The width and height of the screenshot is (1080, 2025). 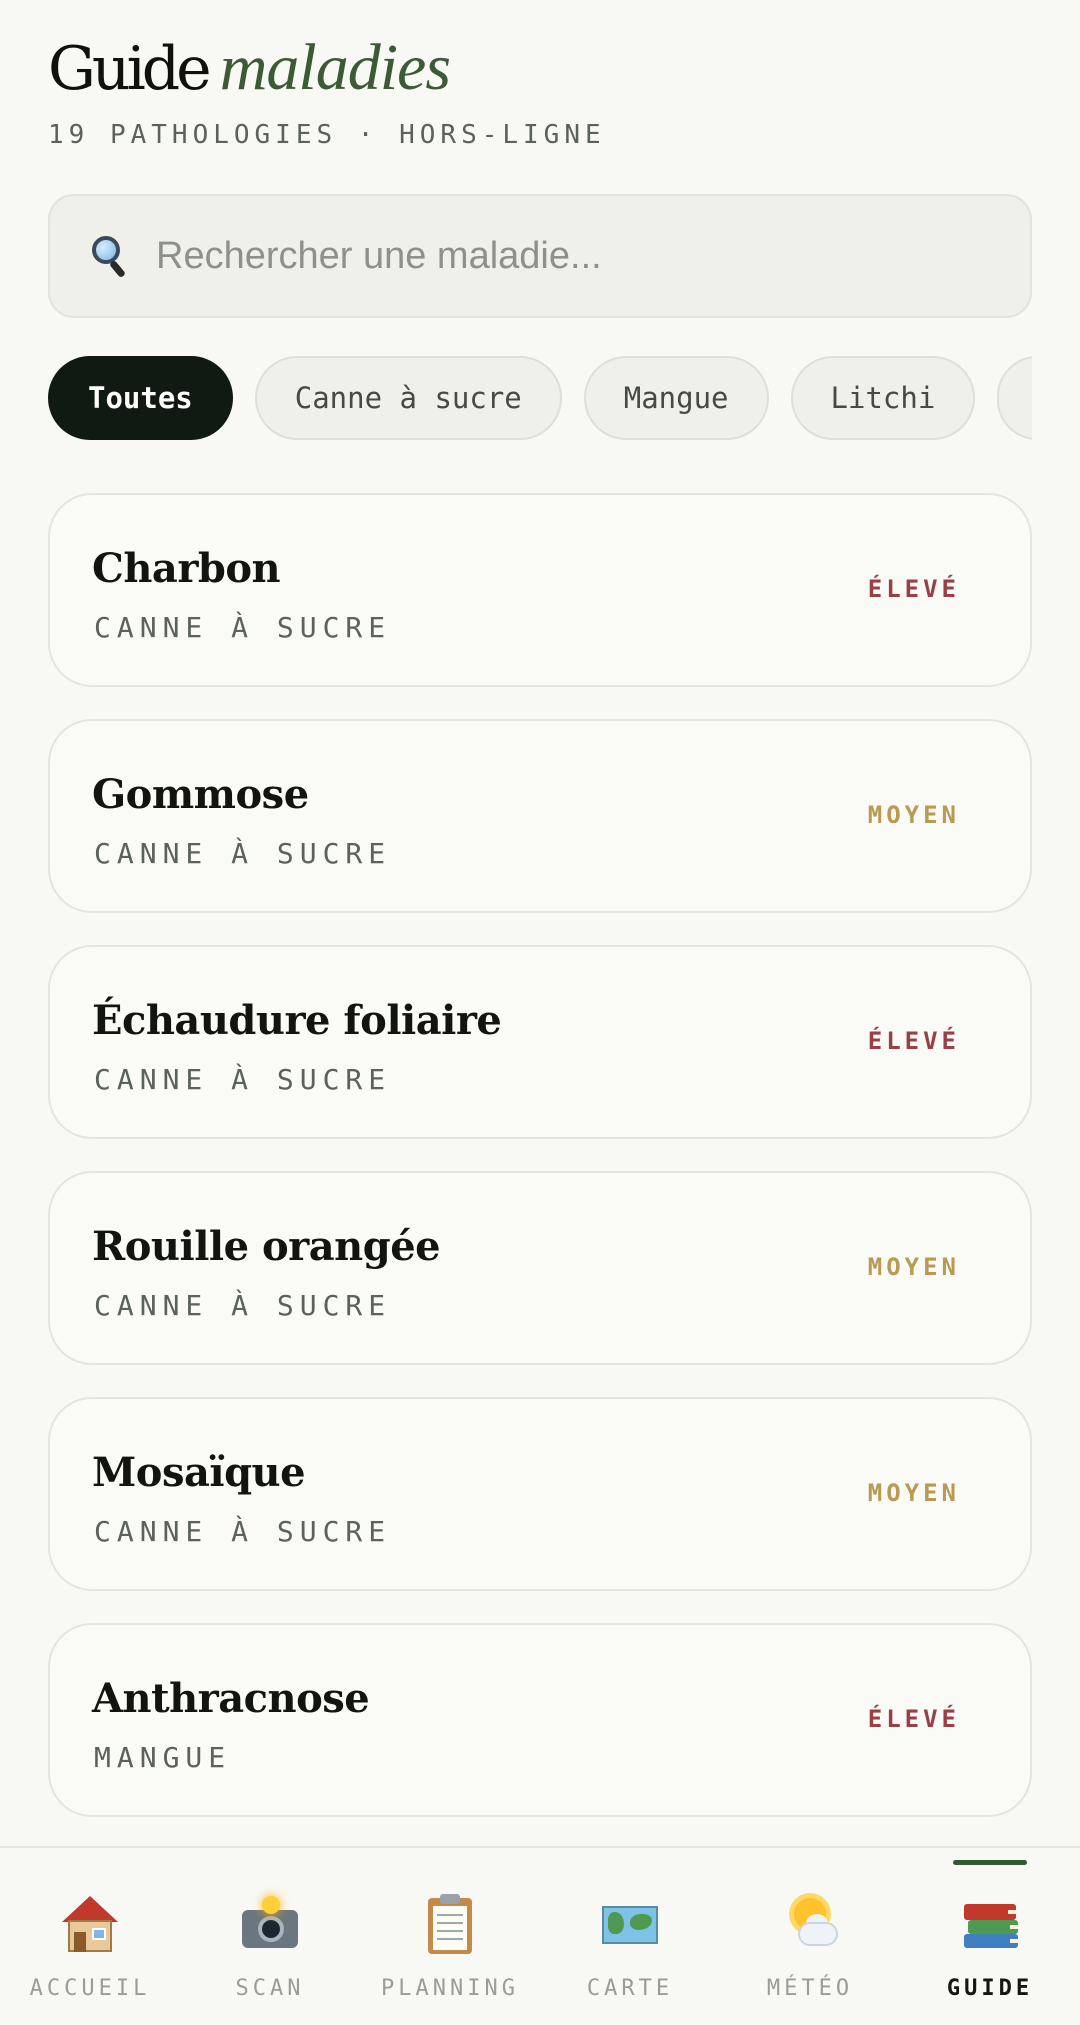 I want to click on bottom-navigation: ACCUEIL SCAN PLANNING CARTE MÉTÉO GUIDE, so click(x=540, y=1935).